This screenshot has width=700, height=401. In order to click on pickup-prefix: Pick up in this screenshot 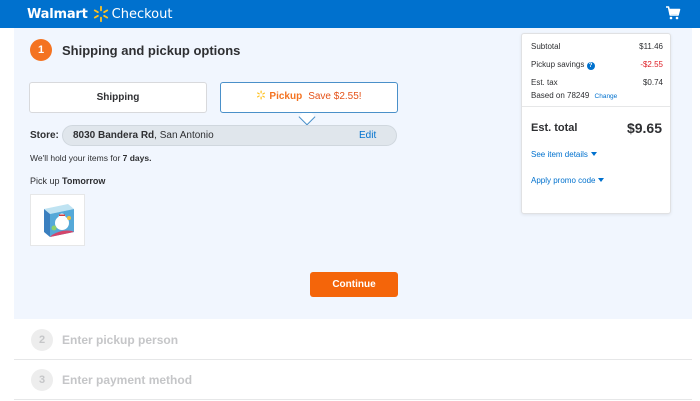, I will do `click(46, 181)`.